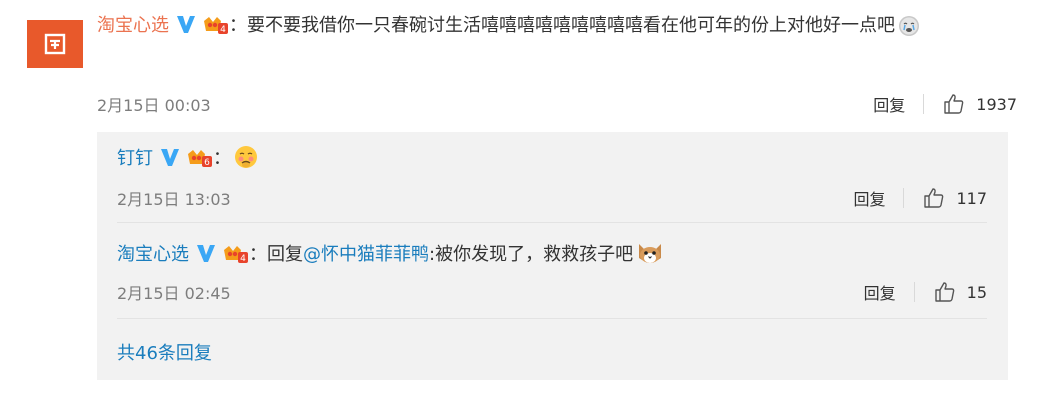 This screenshot has height=402, width=1040. Describe the element at coordinates (552, 159) in the screenshot. I see `reply-text-line: 钉钉 6：` at that location.